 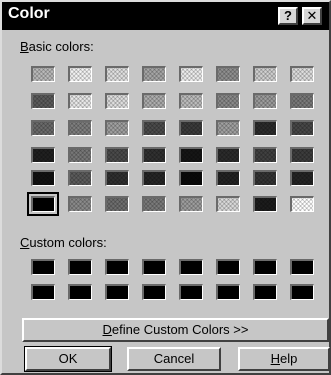 I want to click on define-mnemonic: D, so click(x=107, y=329).